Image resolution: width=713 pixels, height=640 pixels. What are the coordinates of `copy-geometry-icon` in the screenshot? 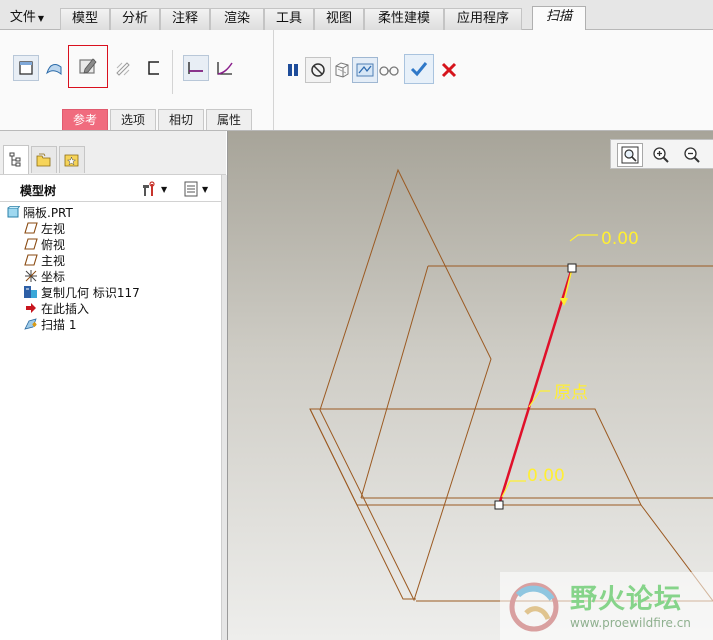 It's located at (31, 292).